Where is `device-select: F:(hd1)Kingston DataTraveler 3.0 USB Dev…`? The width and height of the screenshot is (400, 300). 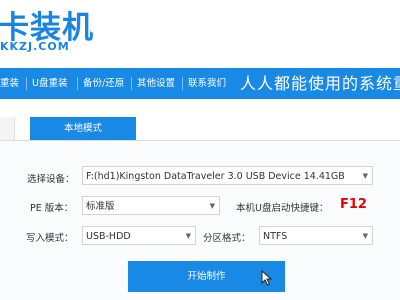
device-select: F:(hd1)Kingston DataTraveler 3.0 USB Dev… is located at coordinates (227, 175).